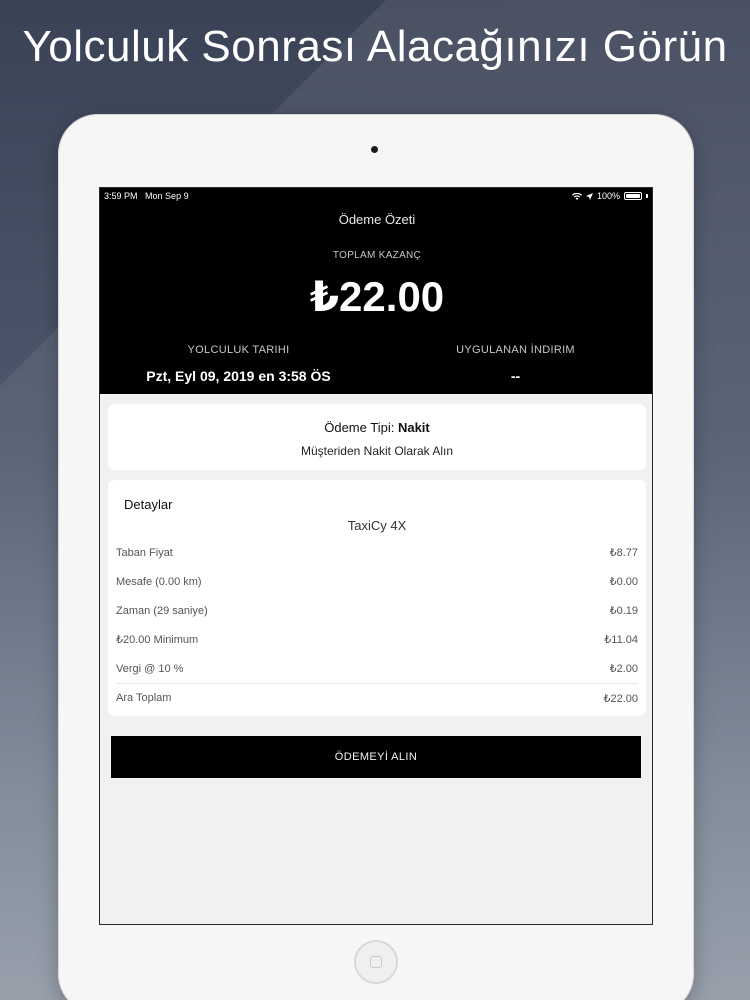 This screenshot has width=750, height=1000. I want to click on status-bar: 3:59 PM Mon Sep 9 100%, so click(376, 196).